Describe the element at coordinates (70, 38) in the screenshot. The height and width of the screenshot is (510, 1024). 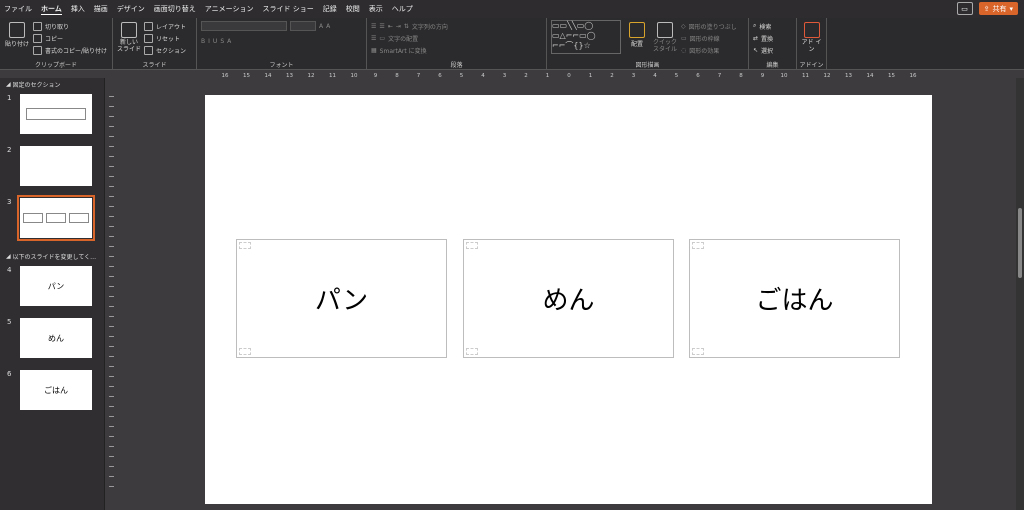
I see `copy-button: コピー` at that location.